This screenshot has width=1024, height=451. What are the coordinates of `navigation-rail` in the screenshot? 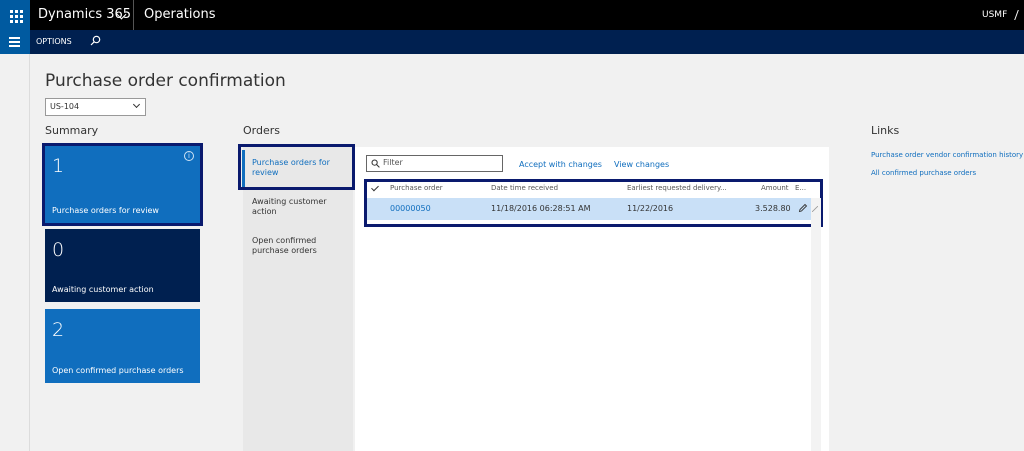 It's located at (15, 252).